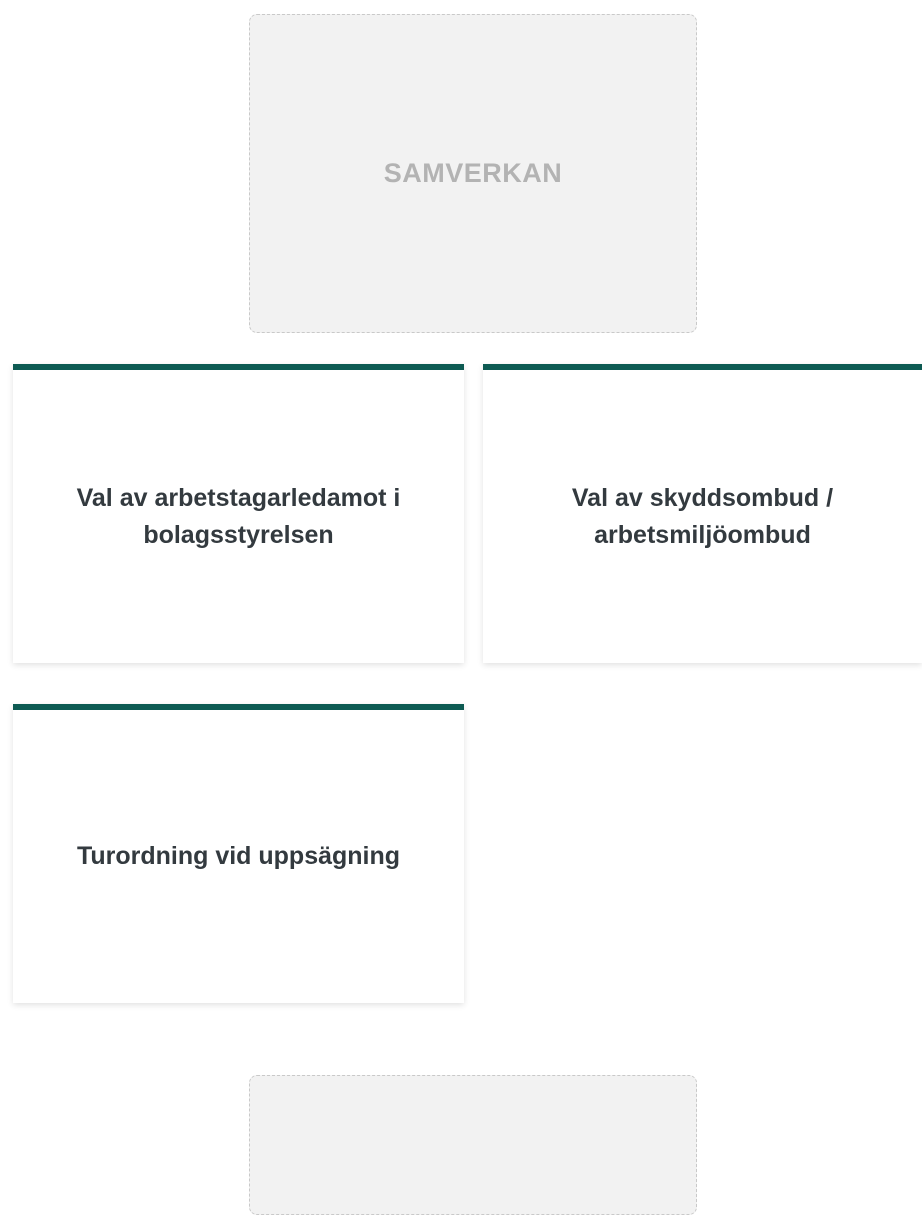 The height and width of the screenshot is (1215, 922). I want to click on samverkan-placeholder: SAMVERKAN, so click(473, 173).